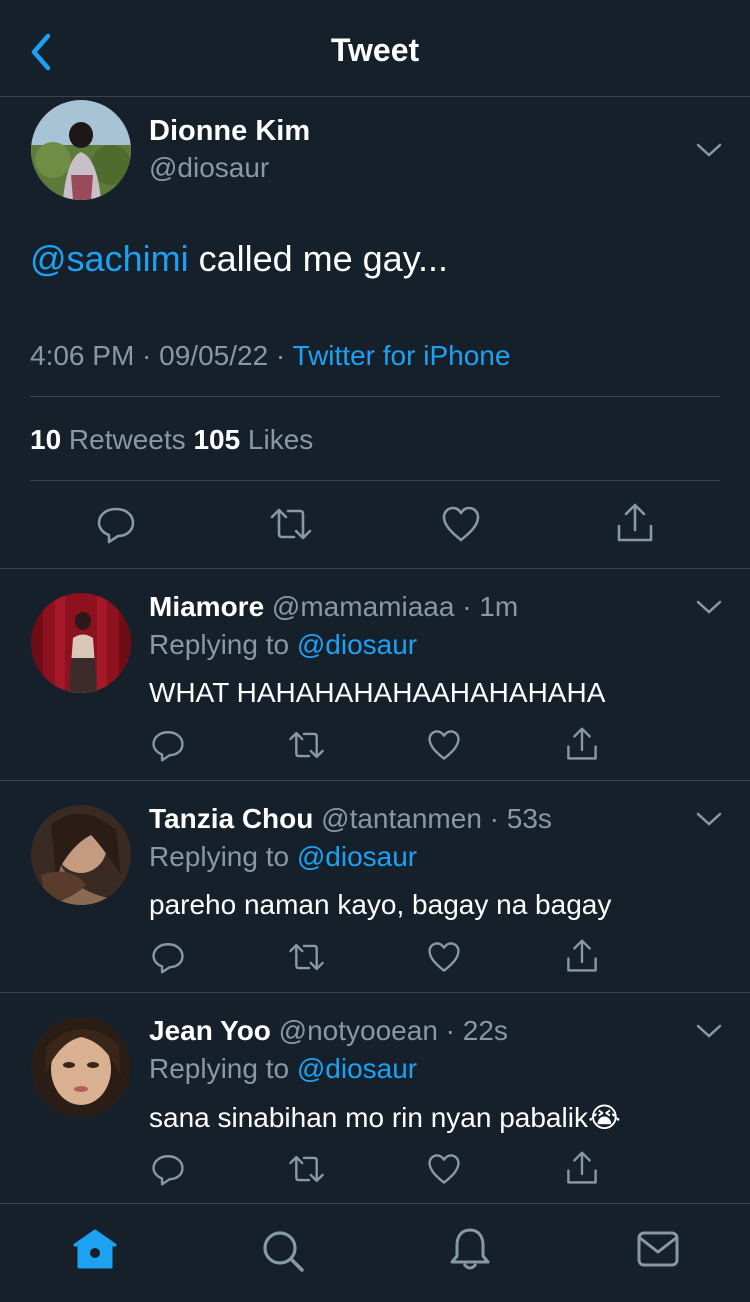 The height and width of the screenshot is (1302, 750). Describe the element at coordinates (402, 355) in the screenshot. I see `tweet-source-link: Twitter for iPhone` at that location.